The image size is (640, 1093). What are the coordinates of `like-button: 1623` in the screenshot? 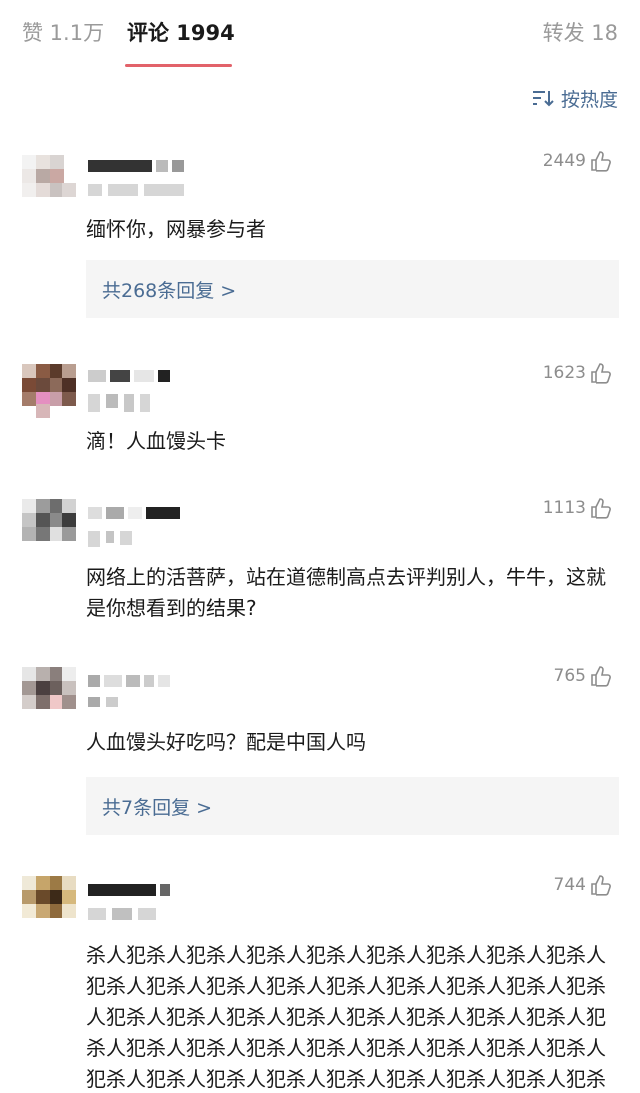 It's located at (577, 373).